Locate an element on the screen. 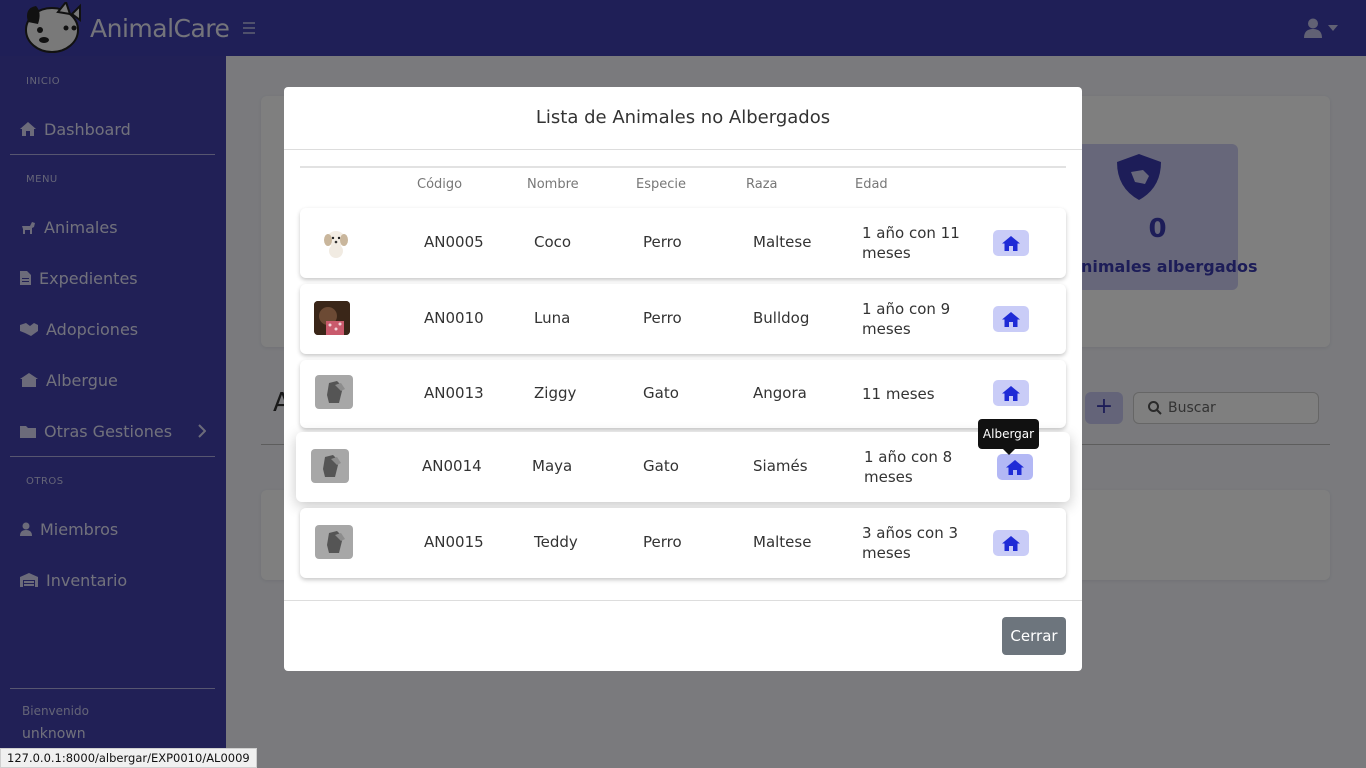 This screenshot has width=1366, height=768. cell-edad-line1: 11 meses is located at coordinates (898, 394).